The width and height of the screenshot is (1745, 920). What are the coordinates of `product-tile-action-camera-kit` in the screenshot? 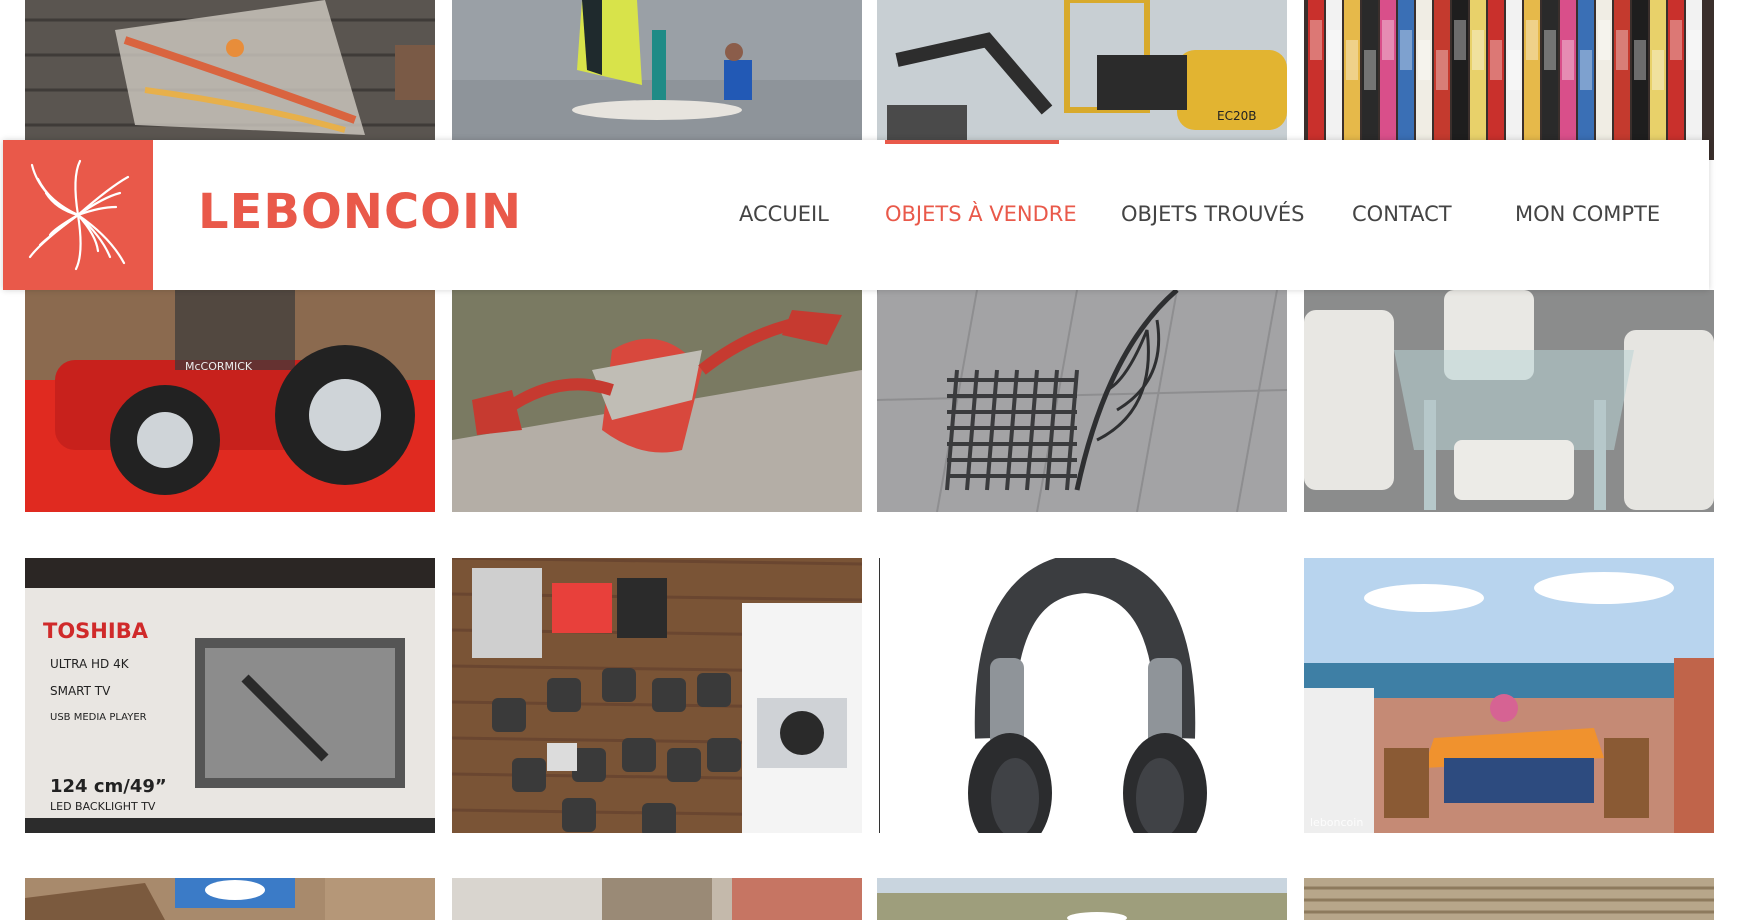 It's located at (657, 695).